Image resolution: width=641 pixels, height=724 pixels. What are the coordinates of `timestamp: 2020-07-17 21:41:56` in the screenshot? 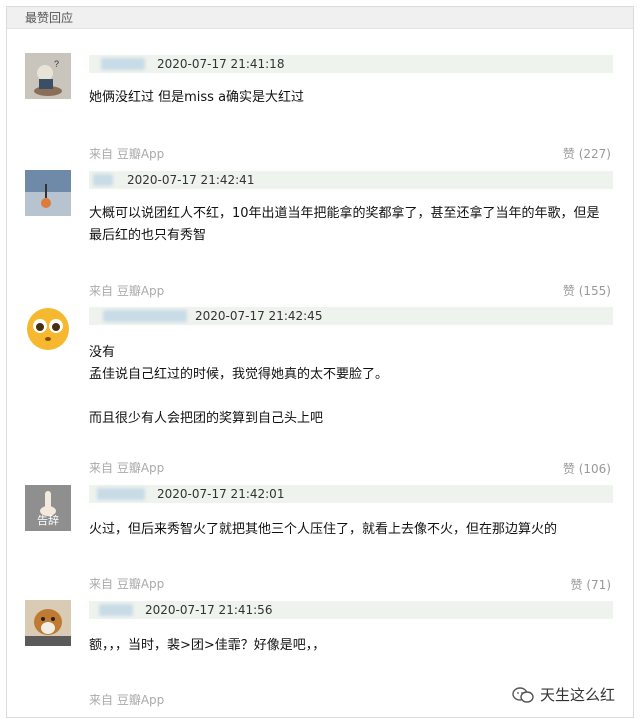 It's located at (209, 610).